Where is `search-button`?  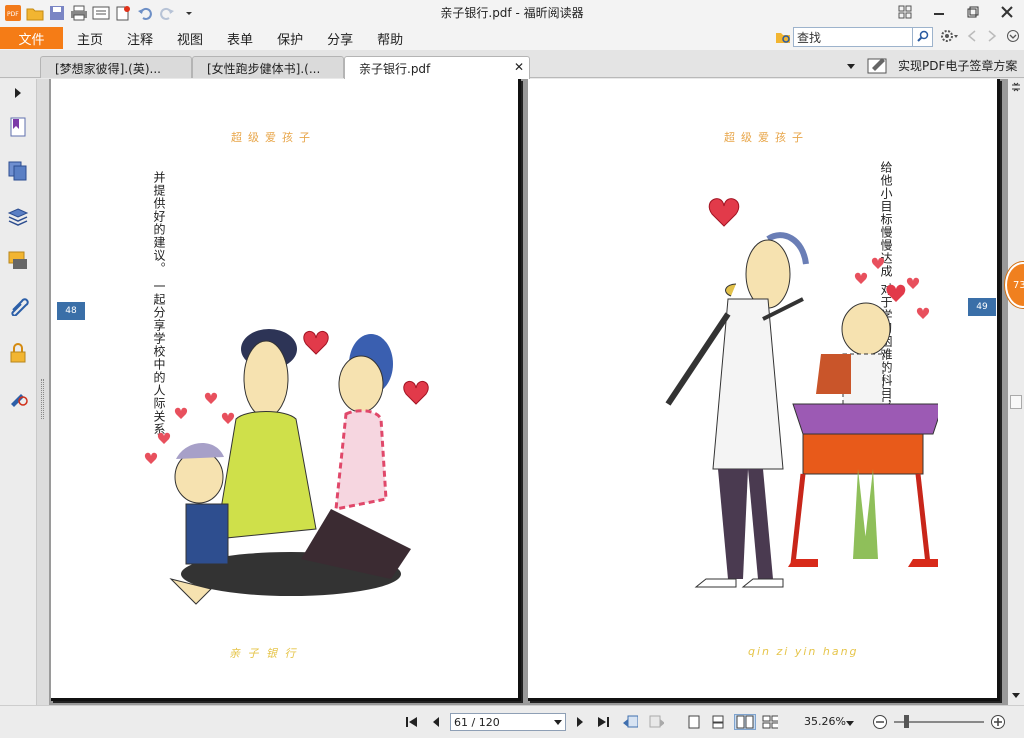 search-button is located at coordinates (923, 37).